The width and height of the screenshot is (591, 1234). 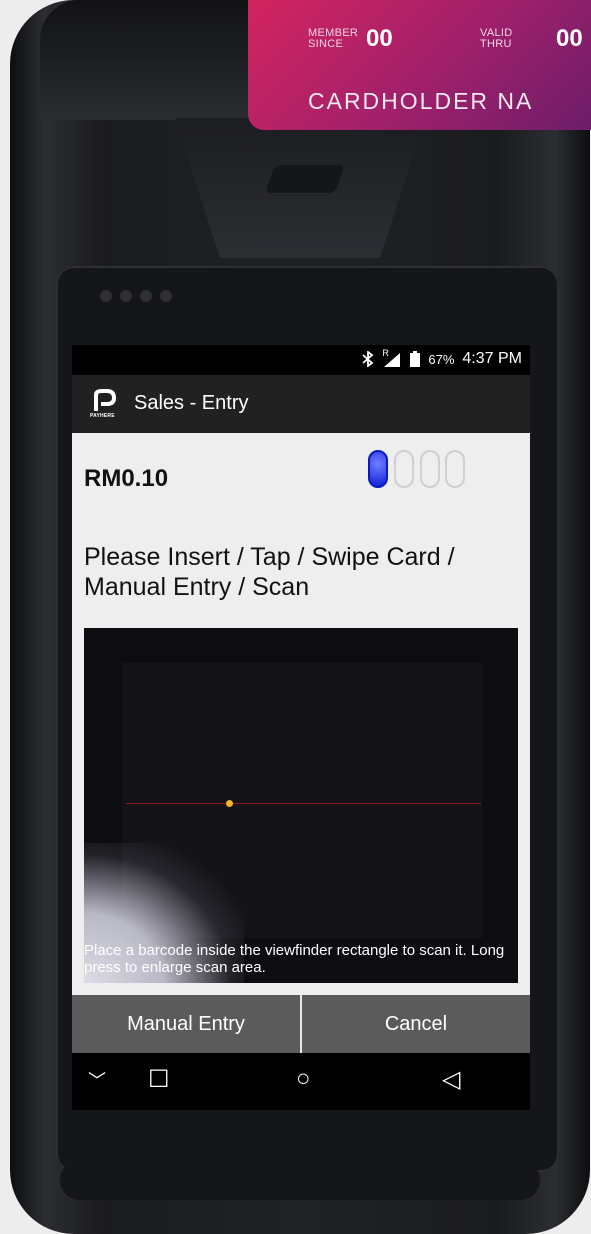 What do you see at coordinates (159, 1079) in the screenshot?
I see `recents-icon: ☐` at bounding box center [159, 1079].